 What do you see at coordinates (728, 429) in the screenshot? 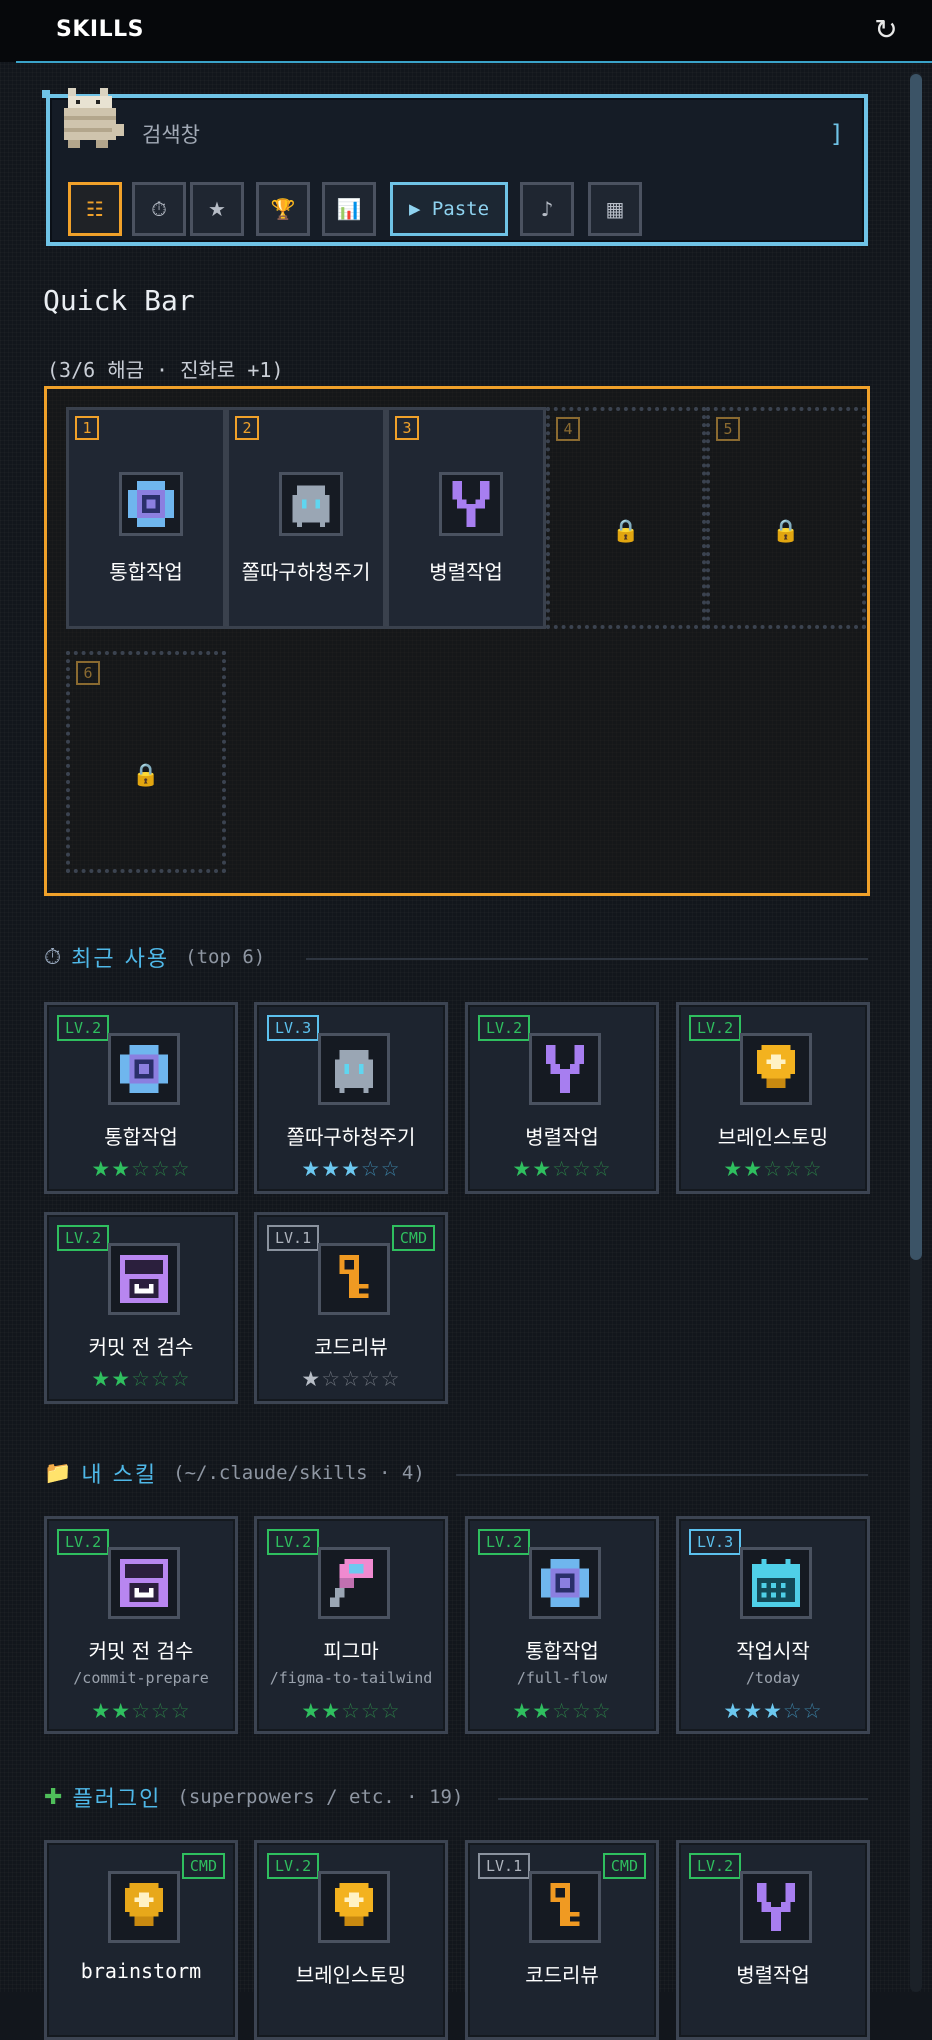
I see `slot-number: 5` at bounding box center [728, 429].